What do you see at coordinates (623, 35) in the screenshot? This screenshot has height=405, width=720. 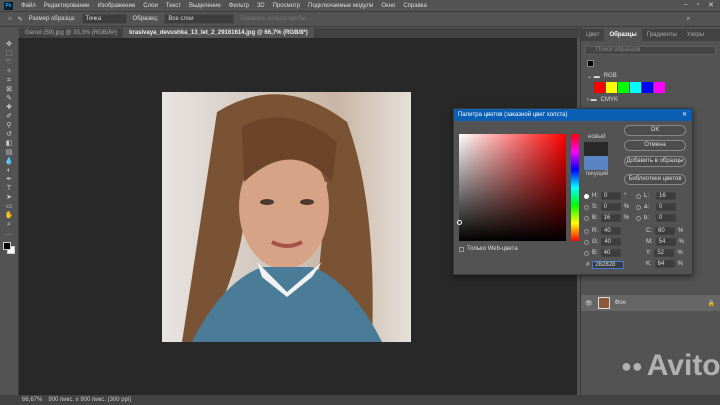 I see `tab-swatches: Образцы` at bounding box center [623, 35].